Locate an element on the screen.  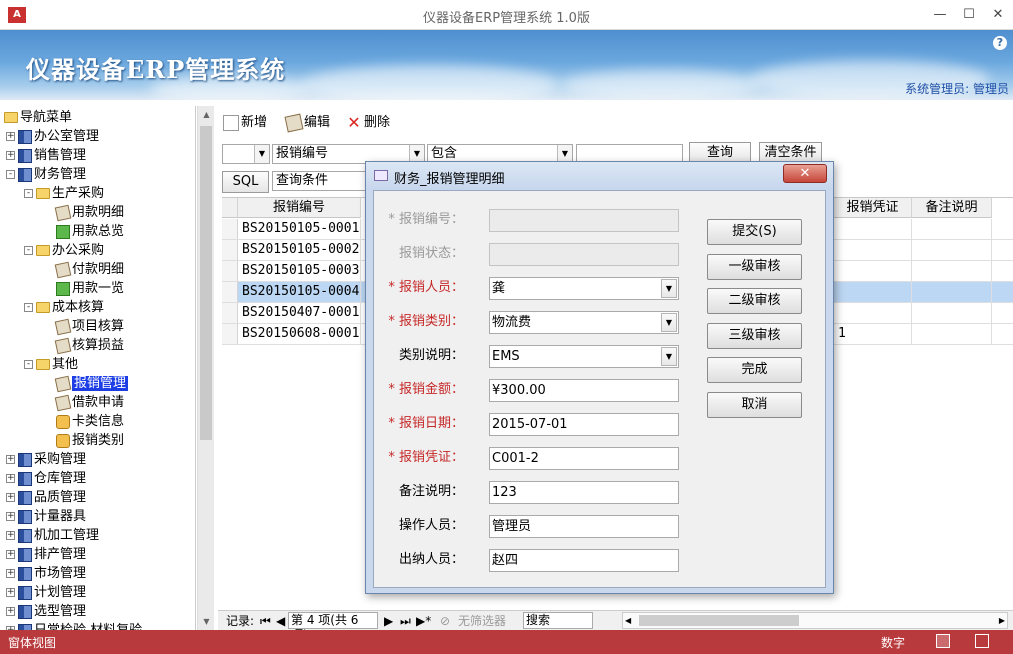
nav-item: + 计划管理 is located at coordinates (46, 592).